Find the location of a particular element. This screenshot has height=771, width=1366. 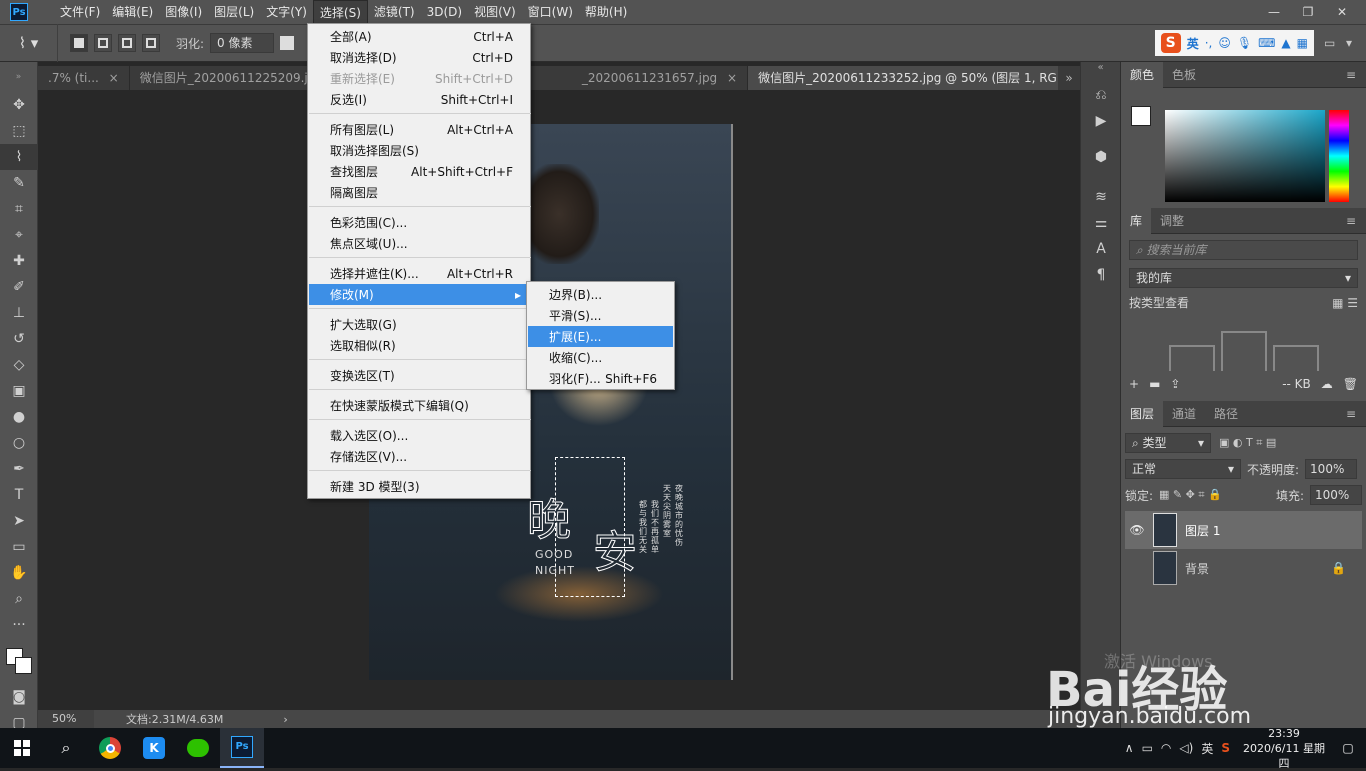

menu-file: 文件(F) is located at coordinates (80, 12).